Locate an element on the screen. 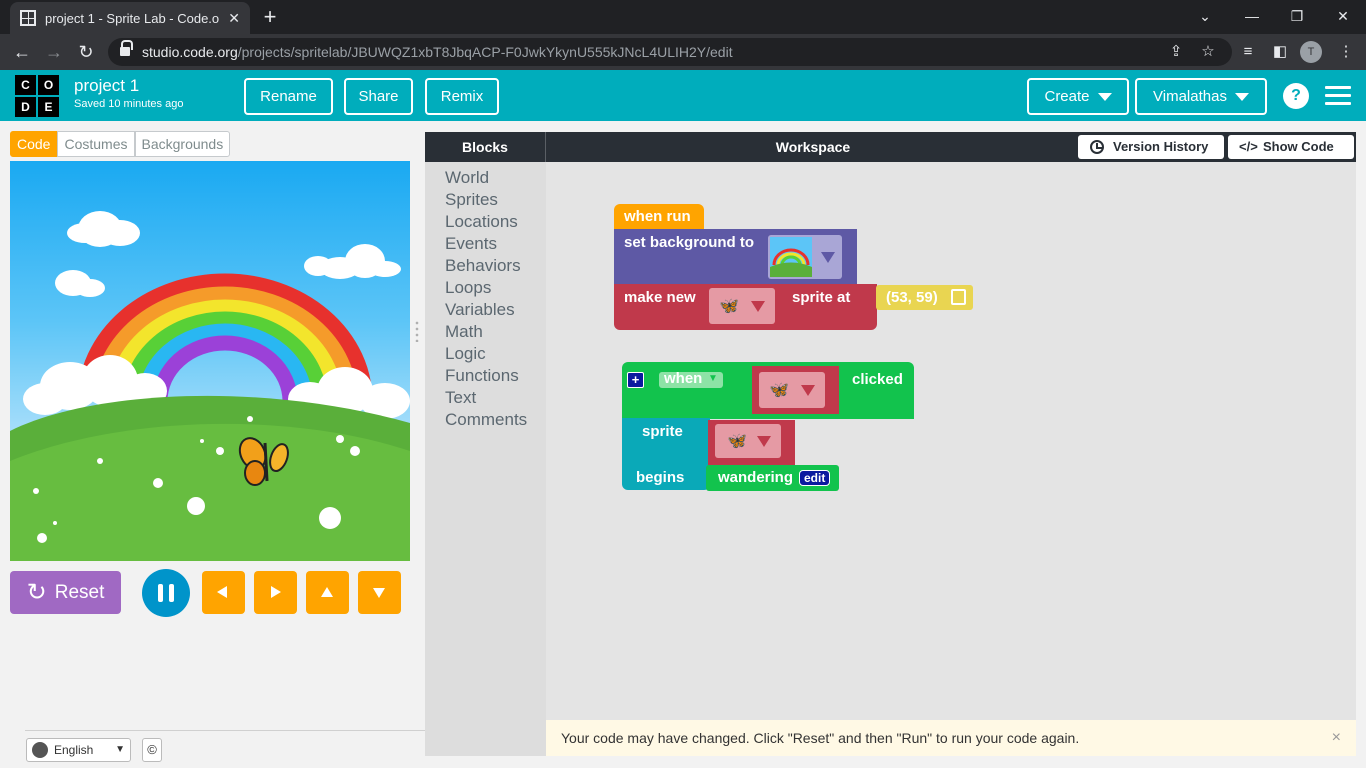 Image resolution: width=1366 pixels, height=768 pixels. category-sprites: Sprites is located at coordinates (471, 200).